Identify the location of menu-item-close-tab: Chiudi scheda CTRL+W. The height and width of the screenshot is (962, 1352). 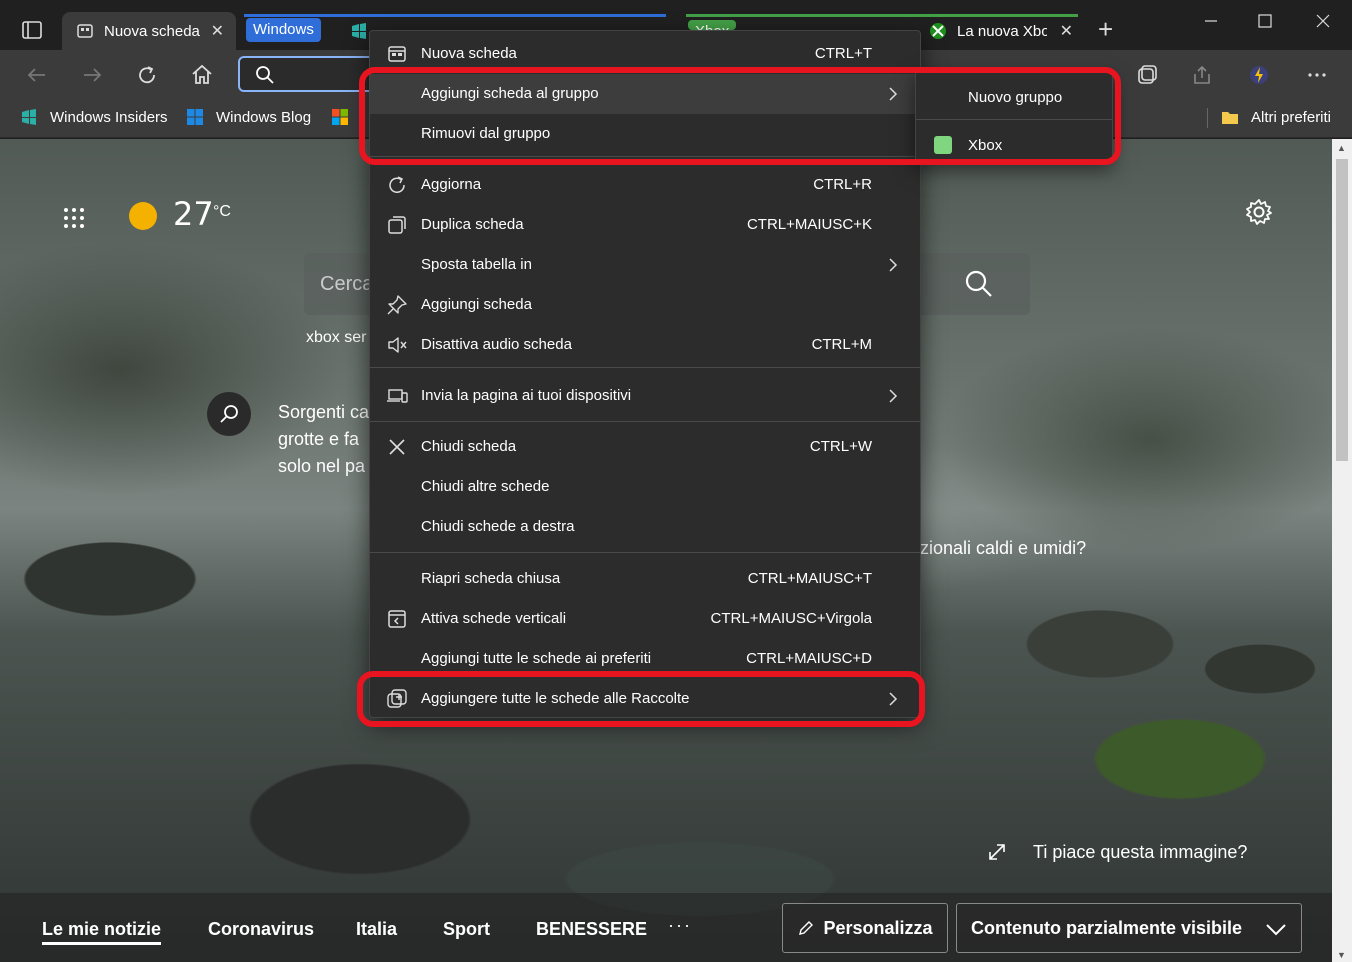
(645, 447).